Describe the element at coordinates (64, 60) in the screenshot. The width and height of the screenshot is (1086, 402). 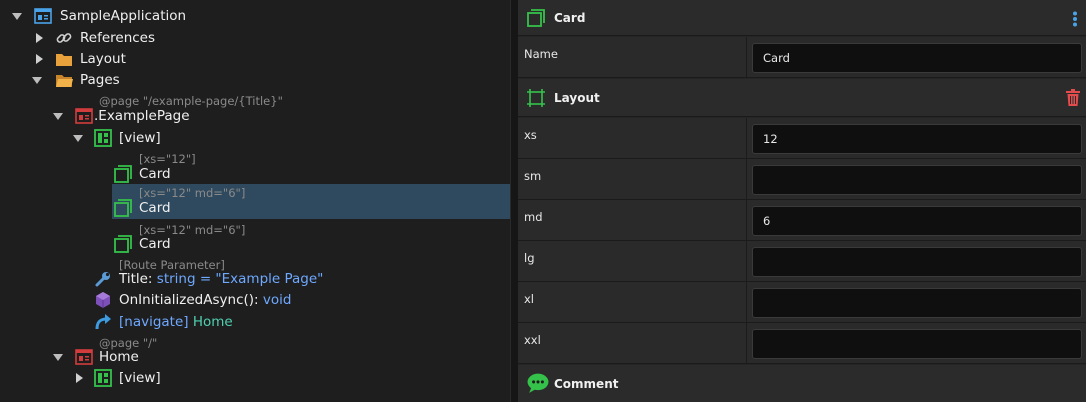
I see `folder-icon` at that location.